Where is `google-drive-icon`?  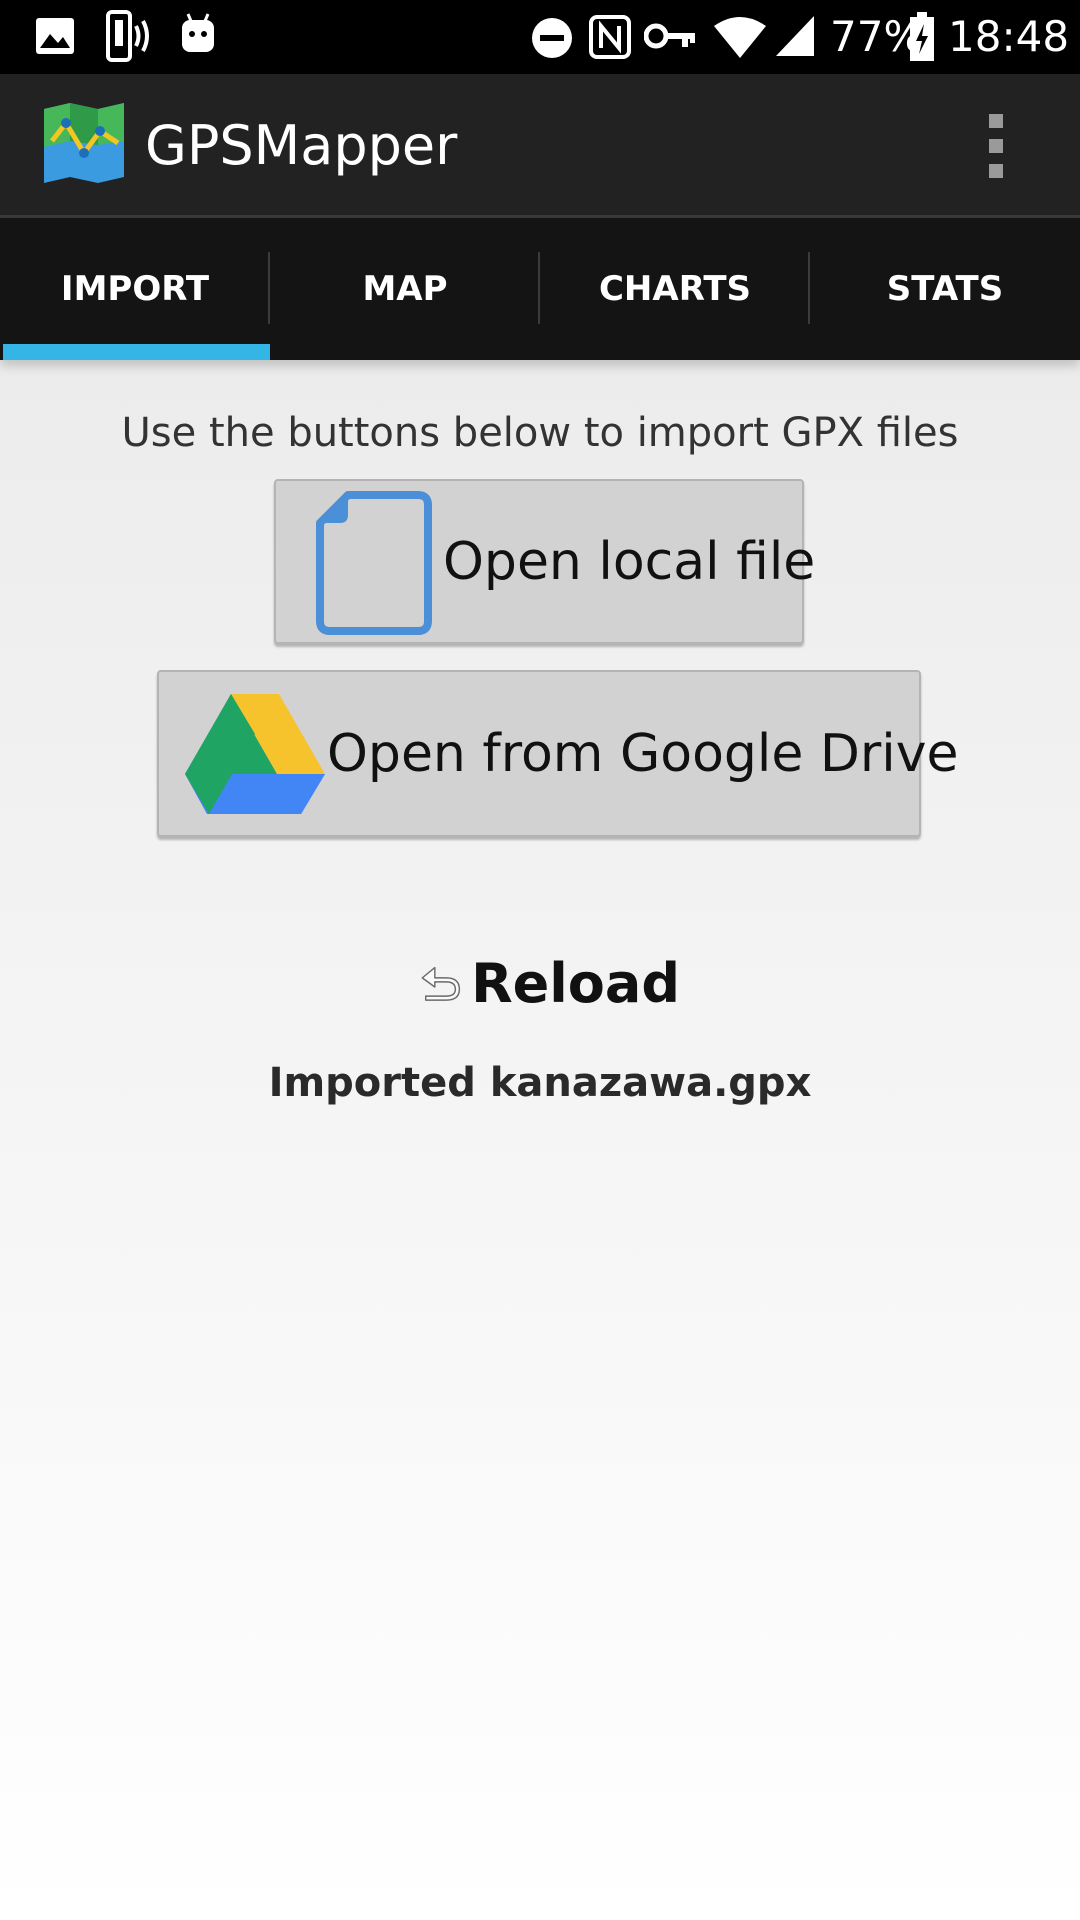
google-drive-icon is located at coordinates (255, 754).